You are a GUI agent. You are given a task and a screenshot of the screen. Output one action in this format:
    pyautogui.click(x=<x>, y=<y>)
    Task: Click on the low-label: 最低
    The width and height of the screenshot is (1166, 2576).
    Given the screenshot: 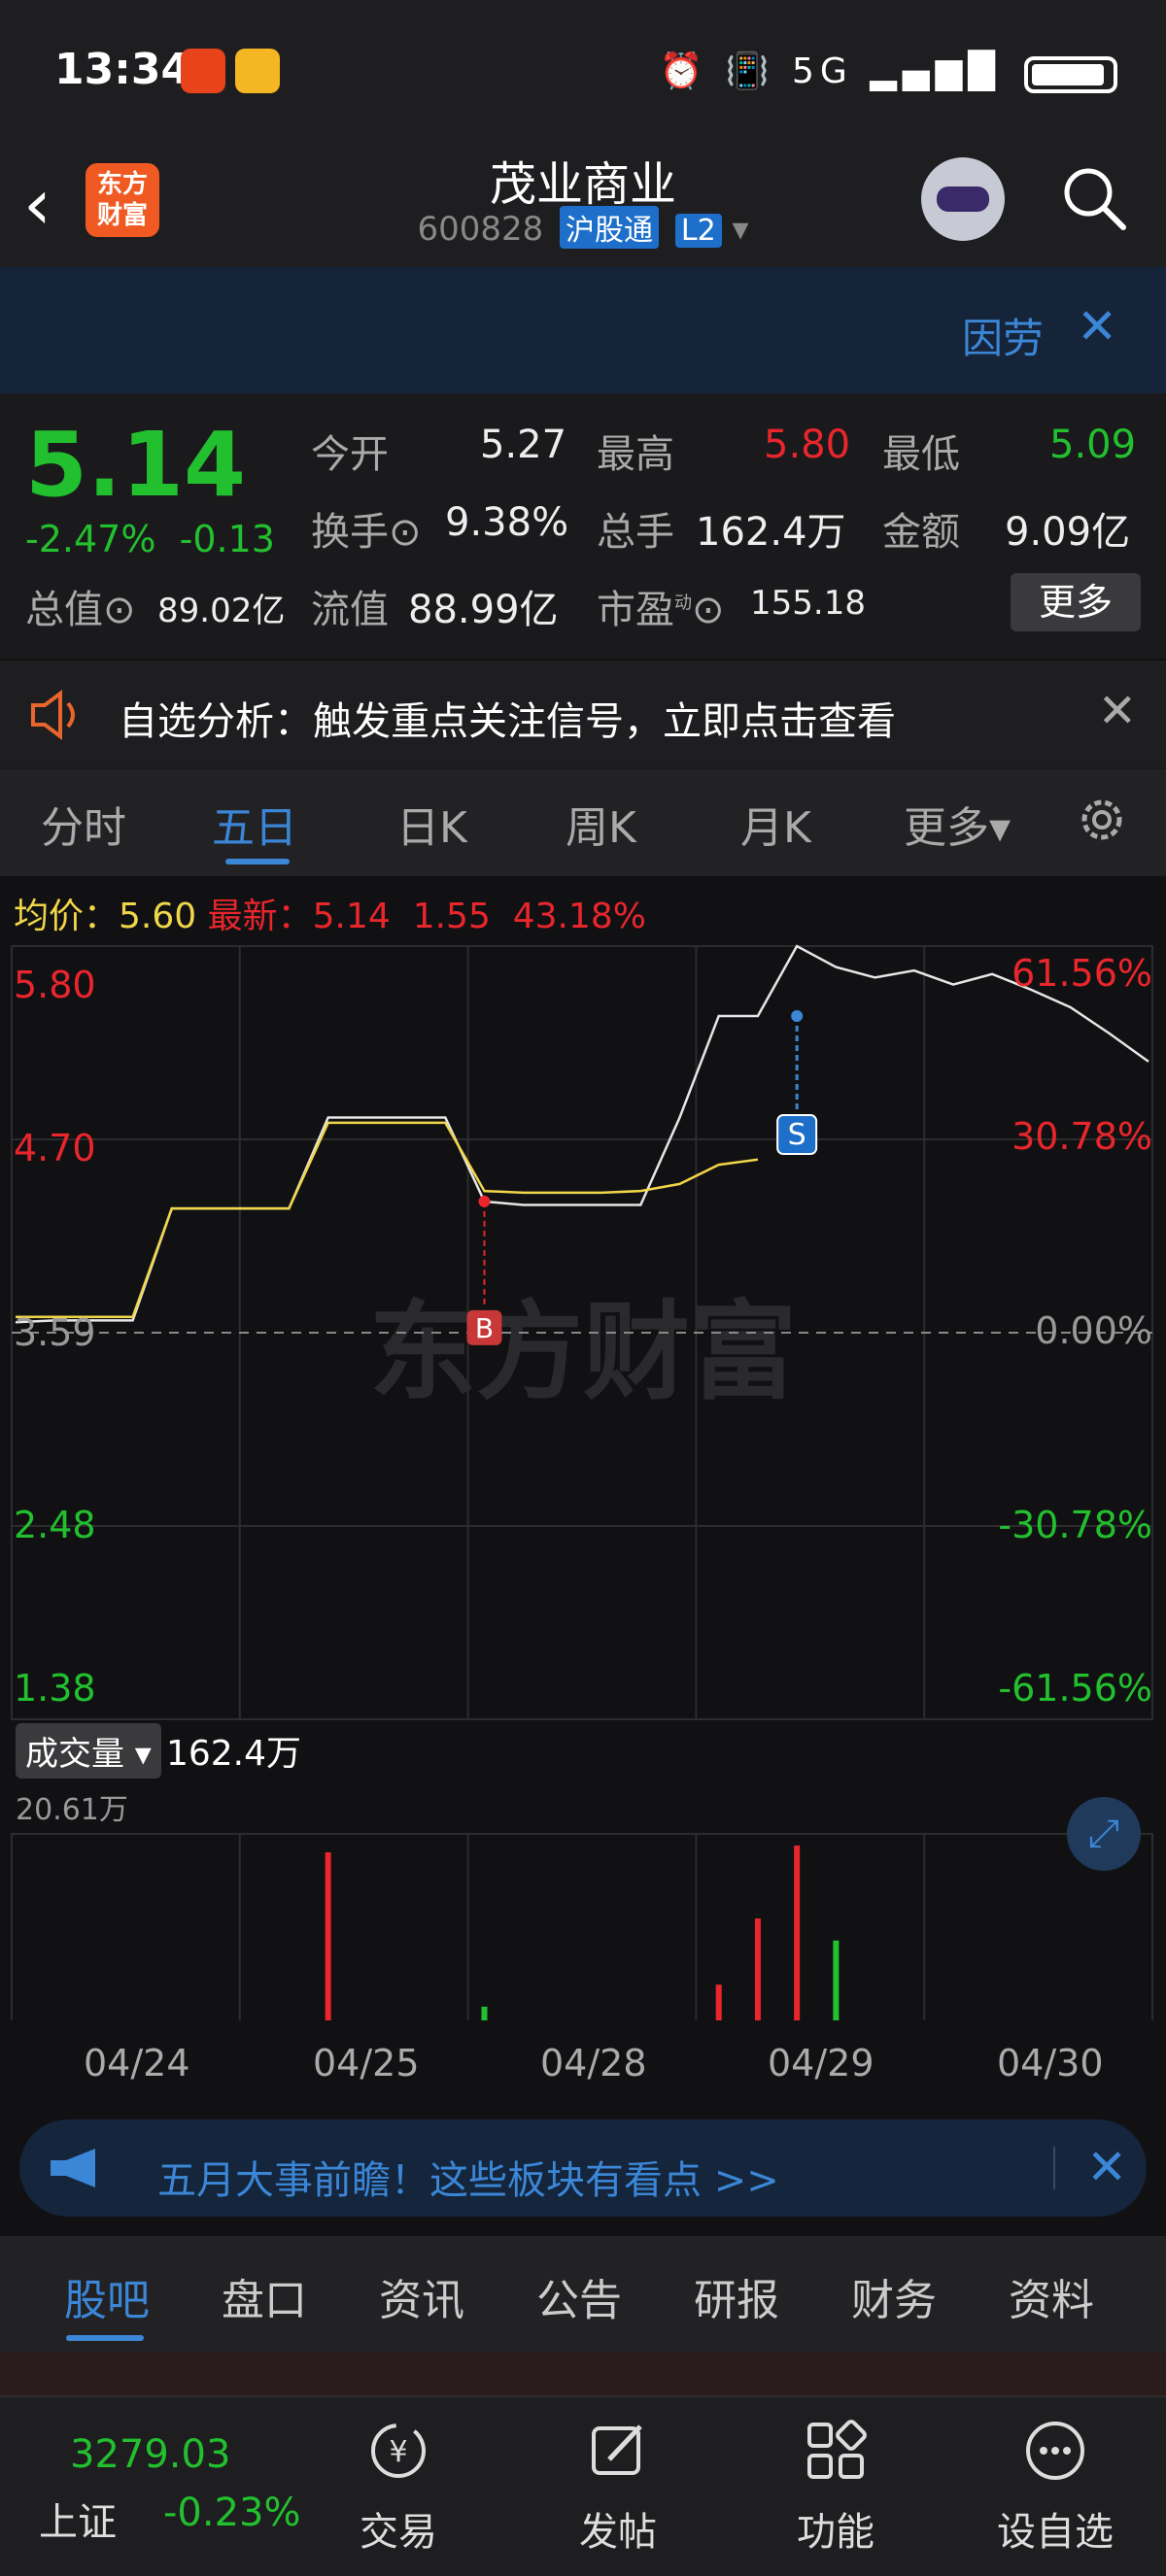 What is the action you would take?
    pyautogui.click(x=921, y=454)
    